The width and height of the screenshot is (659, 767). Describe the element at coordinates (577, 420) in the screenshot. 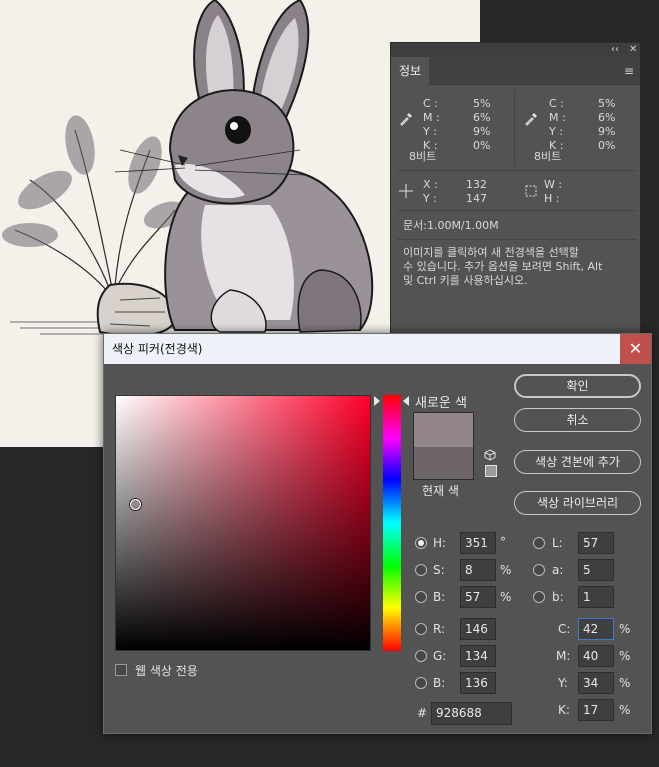

I see `cancel-button: 취소` at that location.